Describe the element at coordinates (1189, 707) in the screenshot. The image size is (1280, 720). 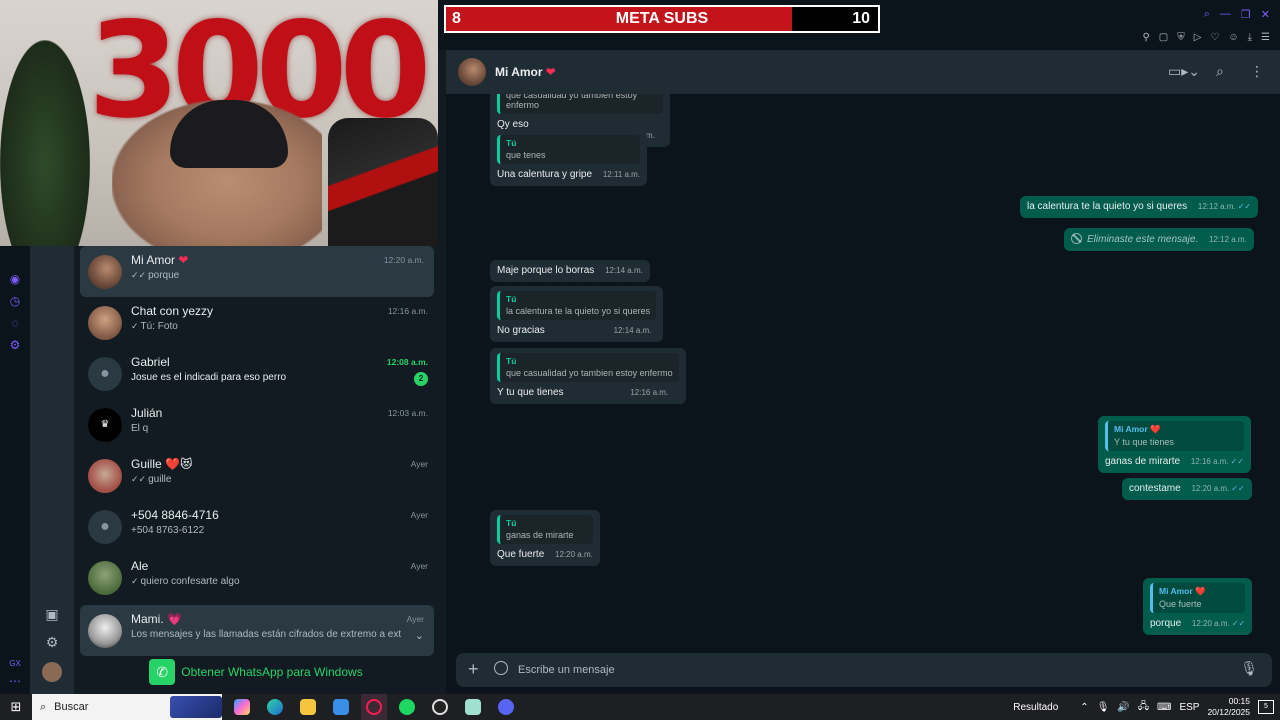
I see `language-indicator: ESP` at that location.